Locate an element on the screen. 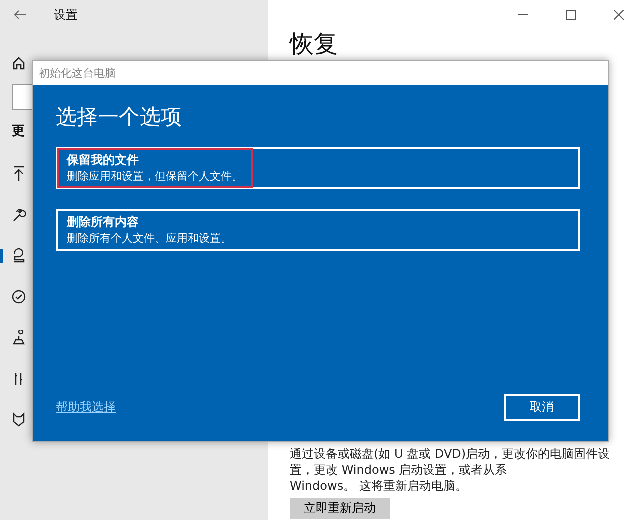  maximize-icon is located at coordinates (571, 15).